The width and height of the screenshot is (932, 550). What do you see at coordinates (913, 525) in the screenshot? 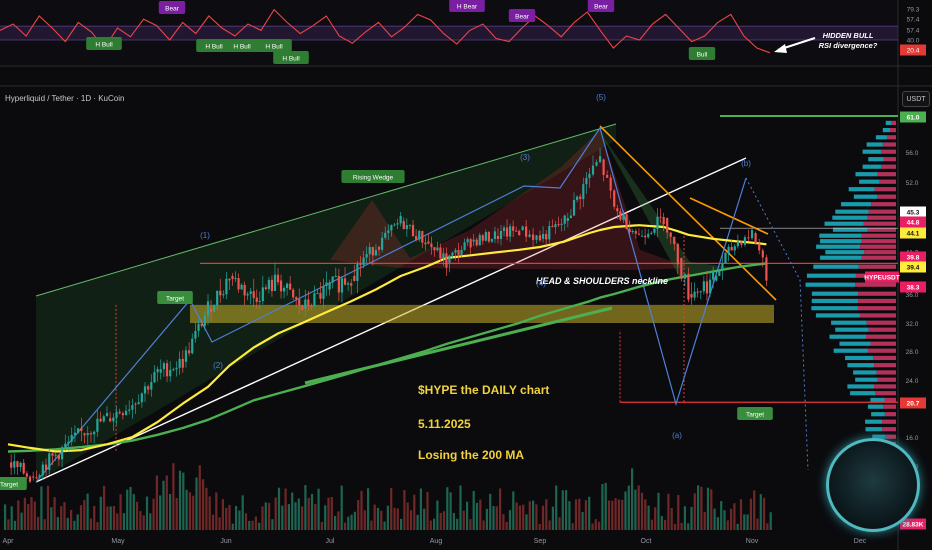
I see `price-tag-label: 28.83K` at bounding box center [913, 525].